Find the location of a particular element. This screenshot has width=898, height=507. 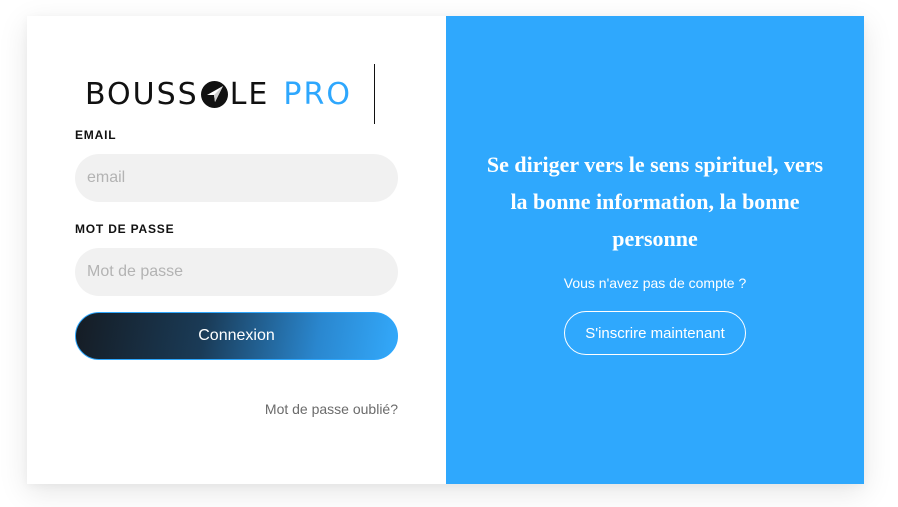

email-label: EMAIL is located at coordinates (96, 135).